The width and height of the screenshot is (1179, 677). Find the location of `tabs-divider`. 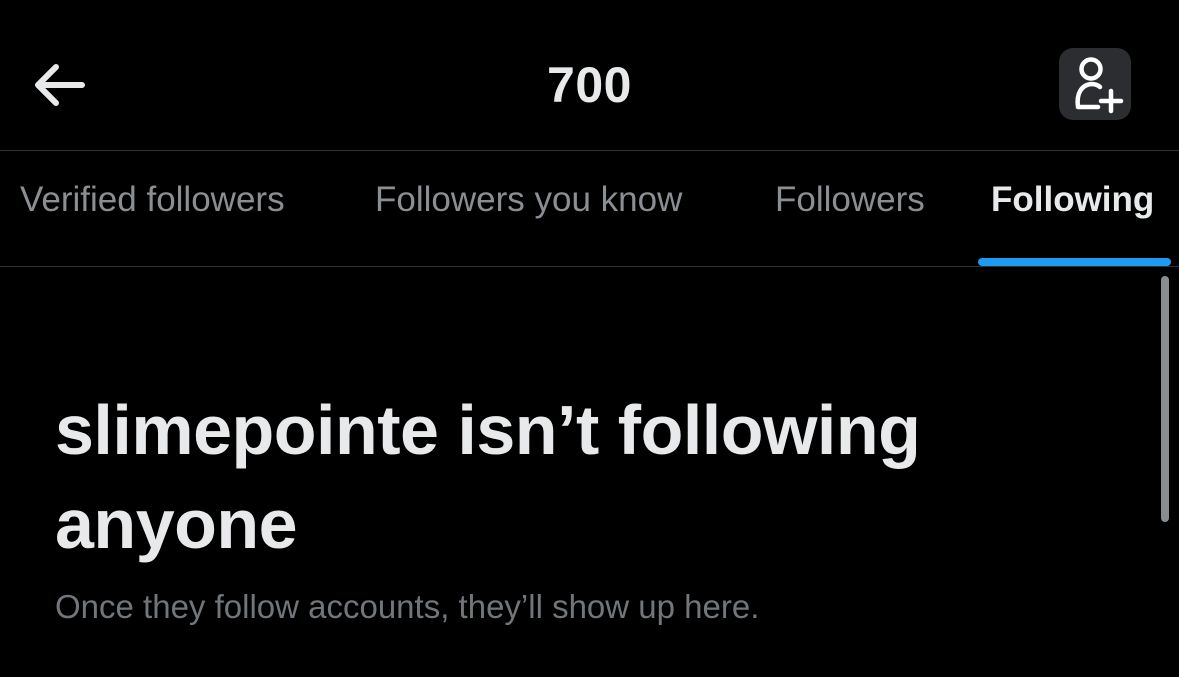

tabs-divider is located at coordinates (589, 266).